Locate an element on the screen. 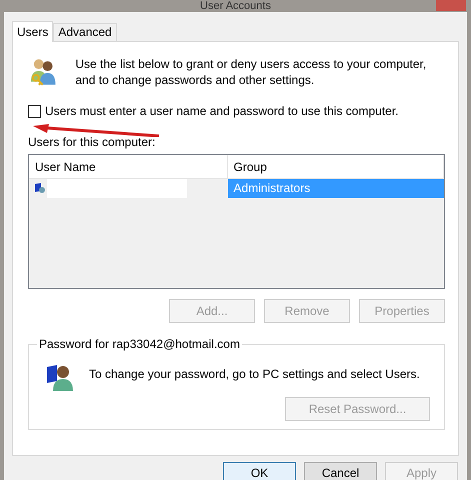 The height and width of the screenshot is (480, 471). window-title: User Accounts is located at coordinates (235, 6).